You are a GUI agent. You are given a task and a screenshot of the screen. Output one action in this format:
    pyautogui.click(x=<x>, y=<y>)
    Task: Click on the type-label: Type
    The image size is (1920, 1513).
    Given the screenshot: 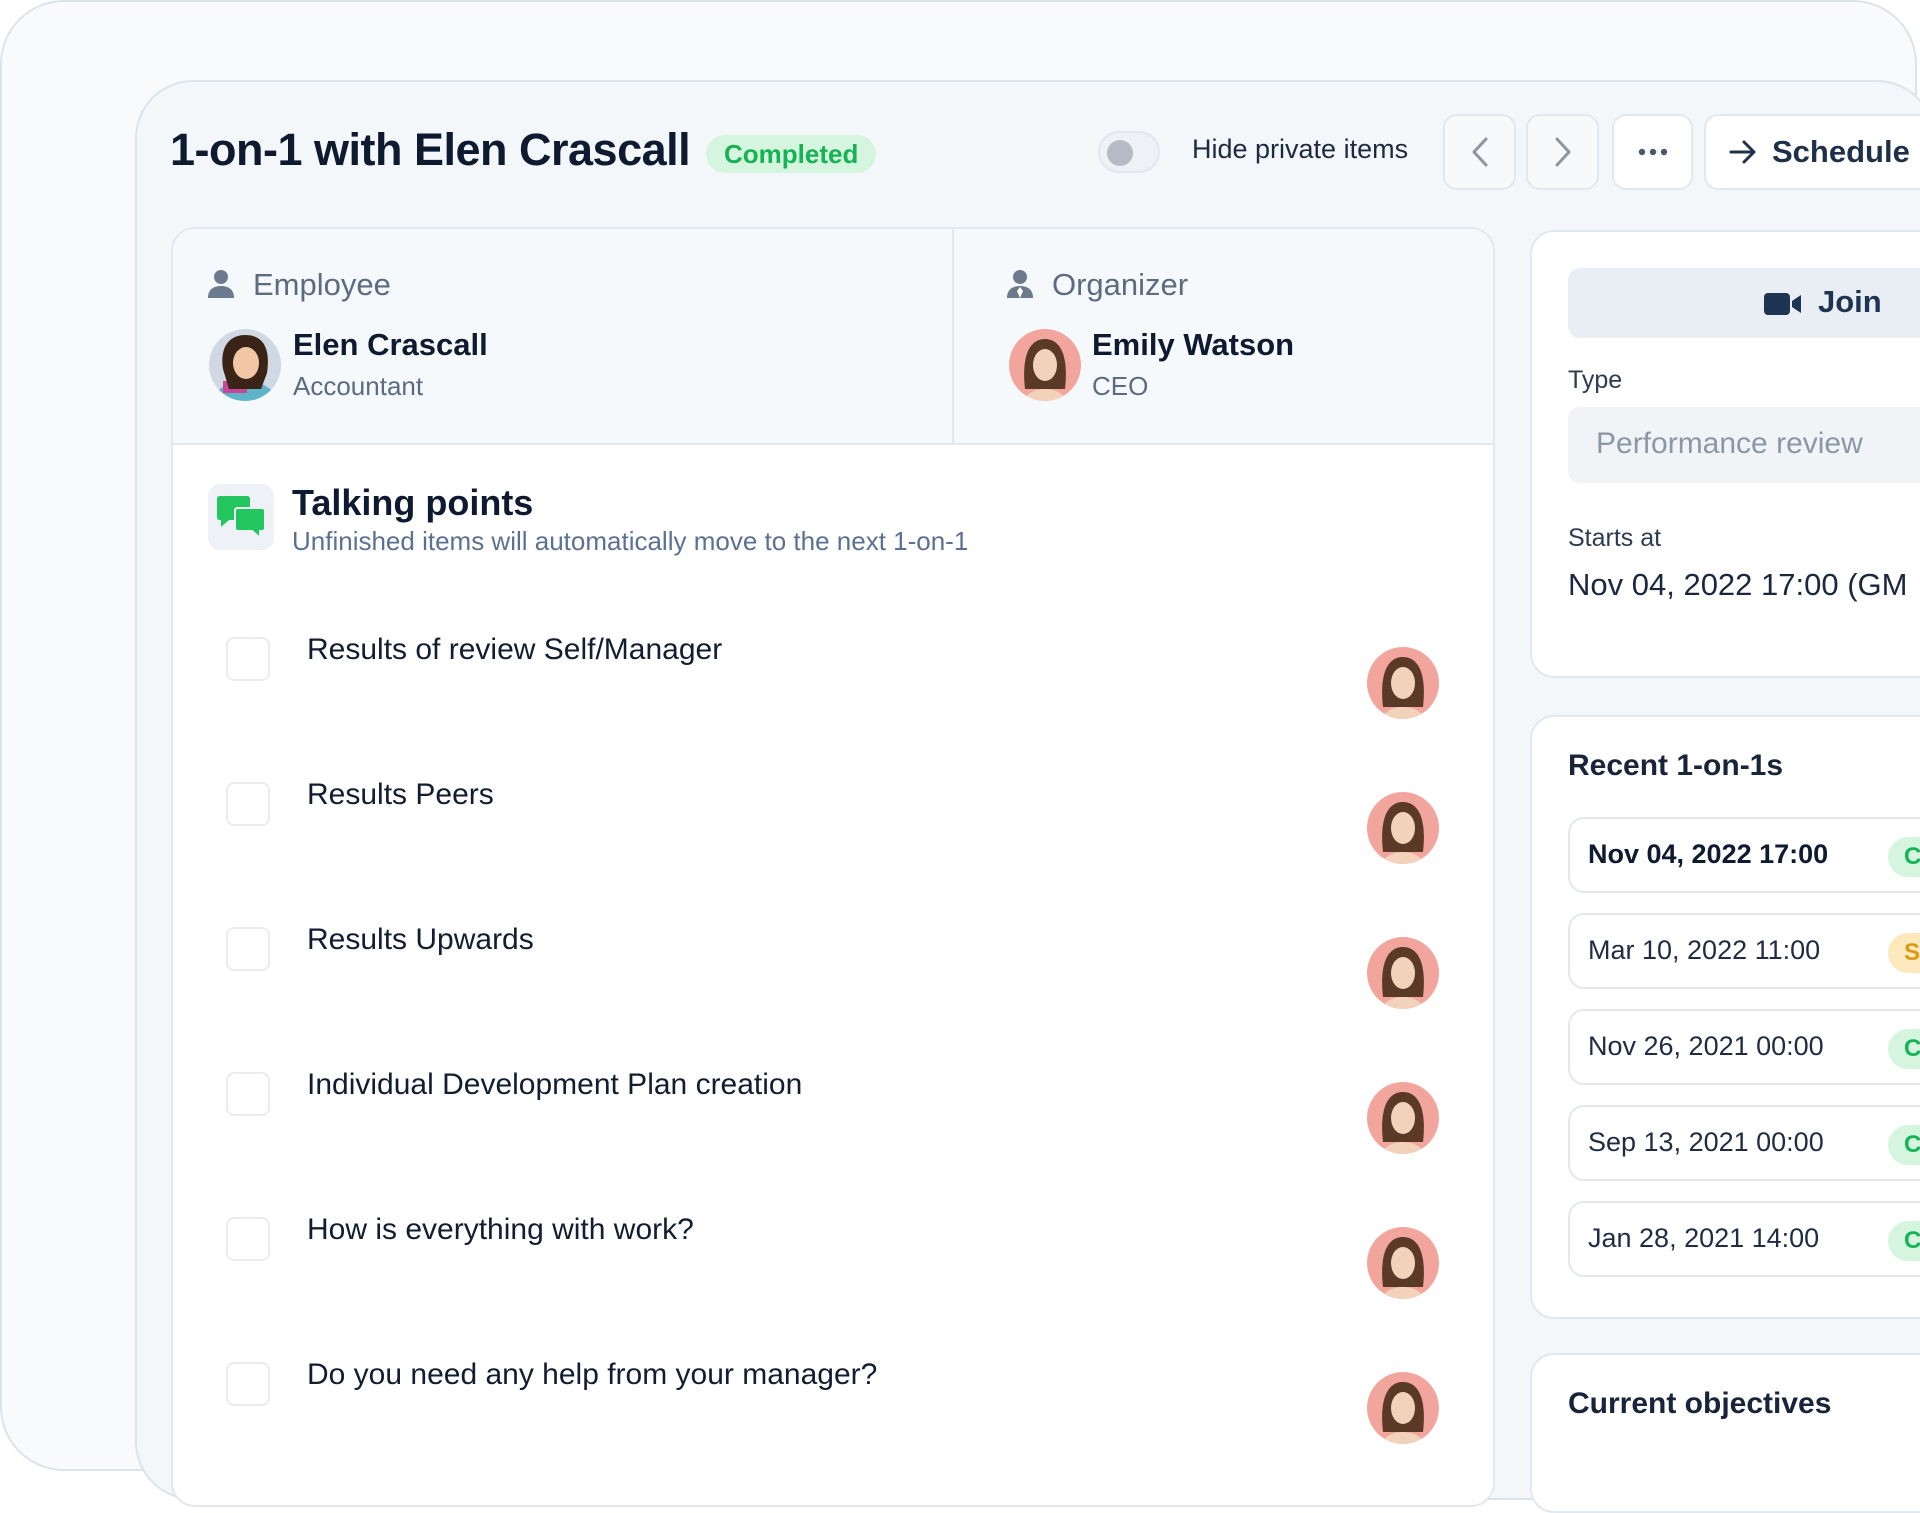 What is the action you would take?
    pyautogui.click(x=1595, y=380)
    